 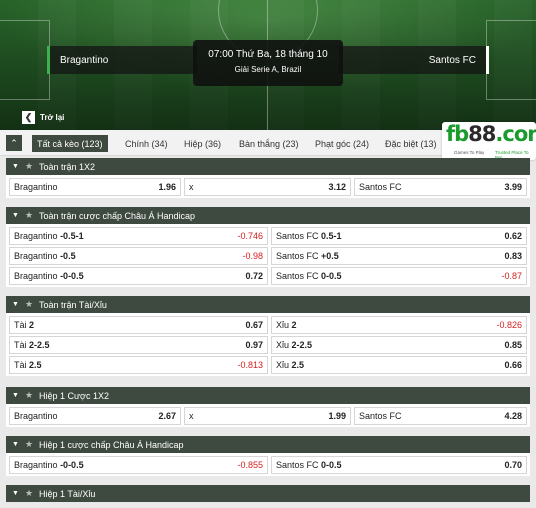 I want to click on odds-value: -0.746, so click(x=250, y=236).